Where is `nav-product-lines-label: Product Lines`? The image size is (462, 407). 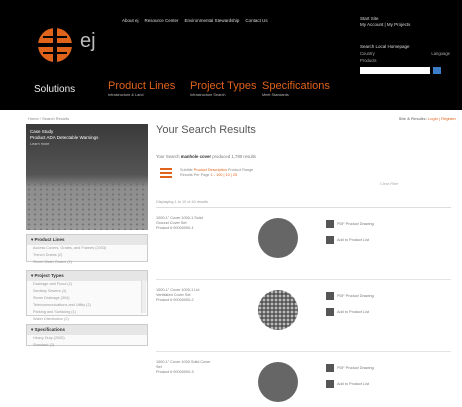
nav-product-lines-label: Product Lines is located at coordinates (142, 86).